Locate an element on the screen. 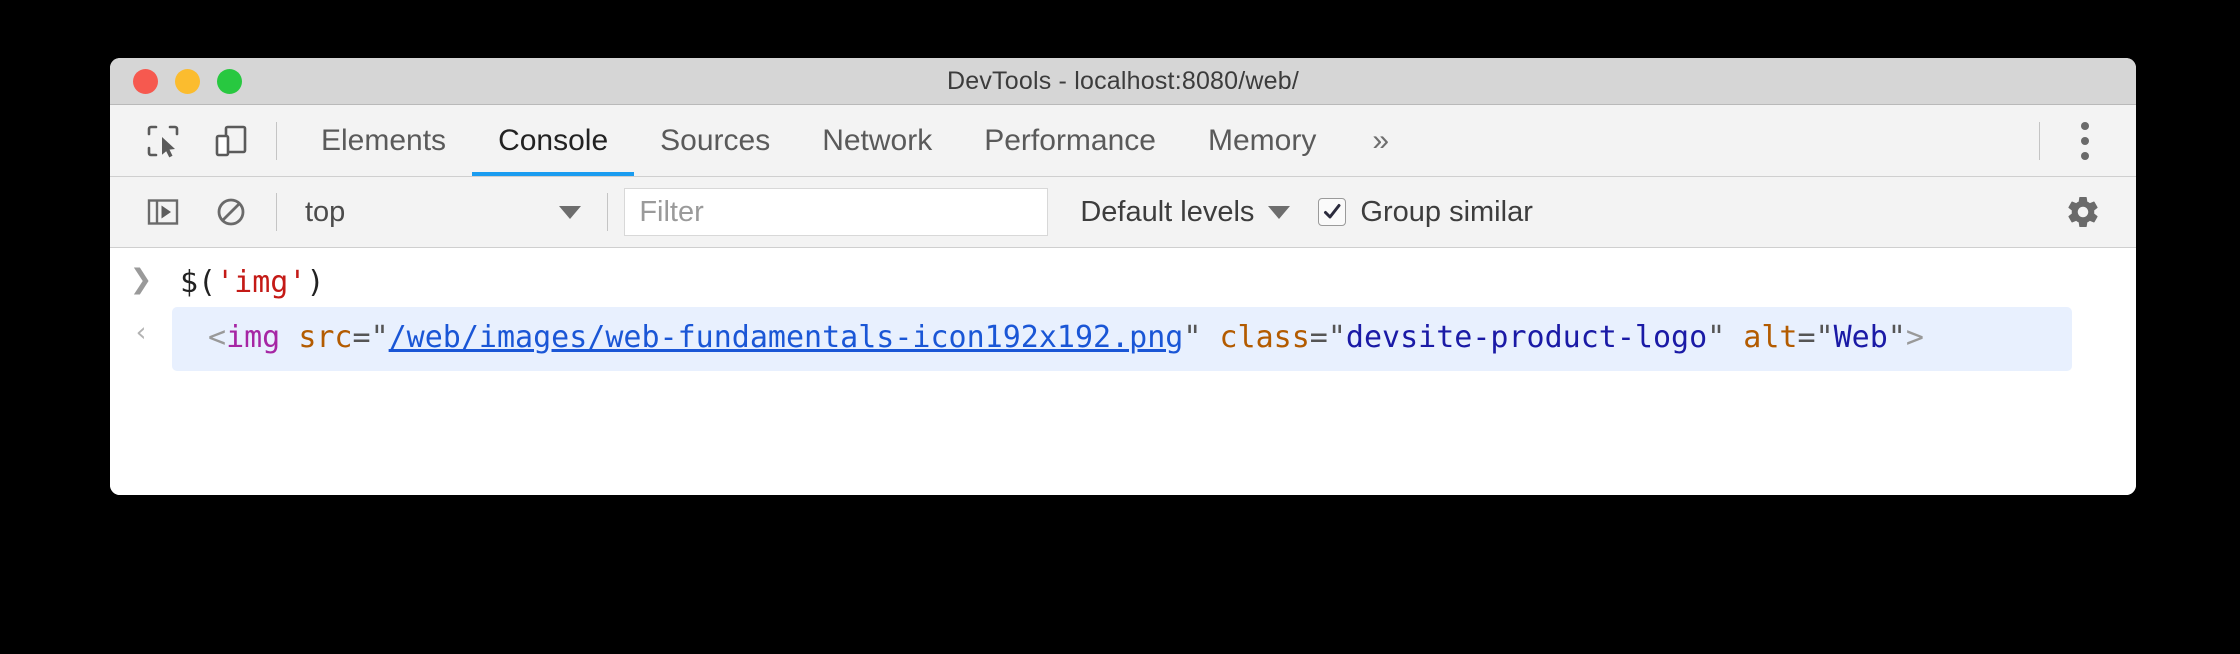  close-window-button is located at coordinates (145, 81).